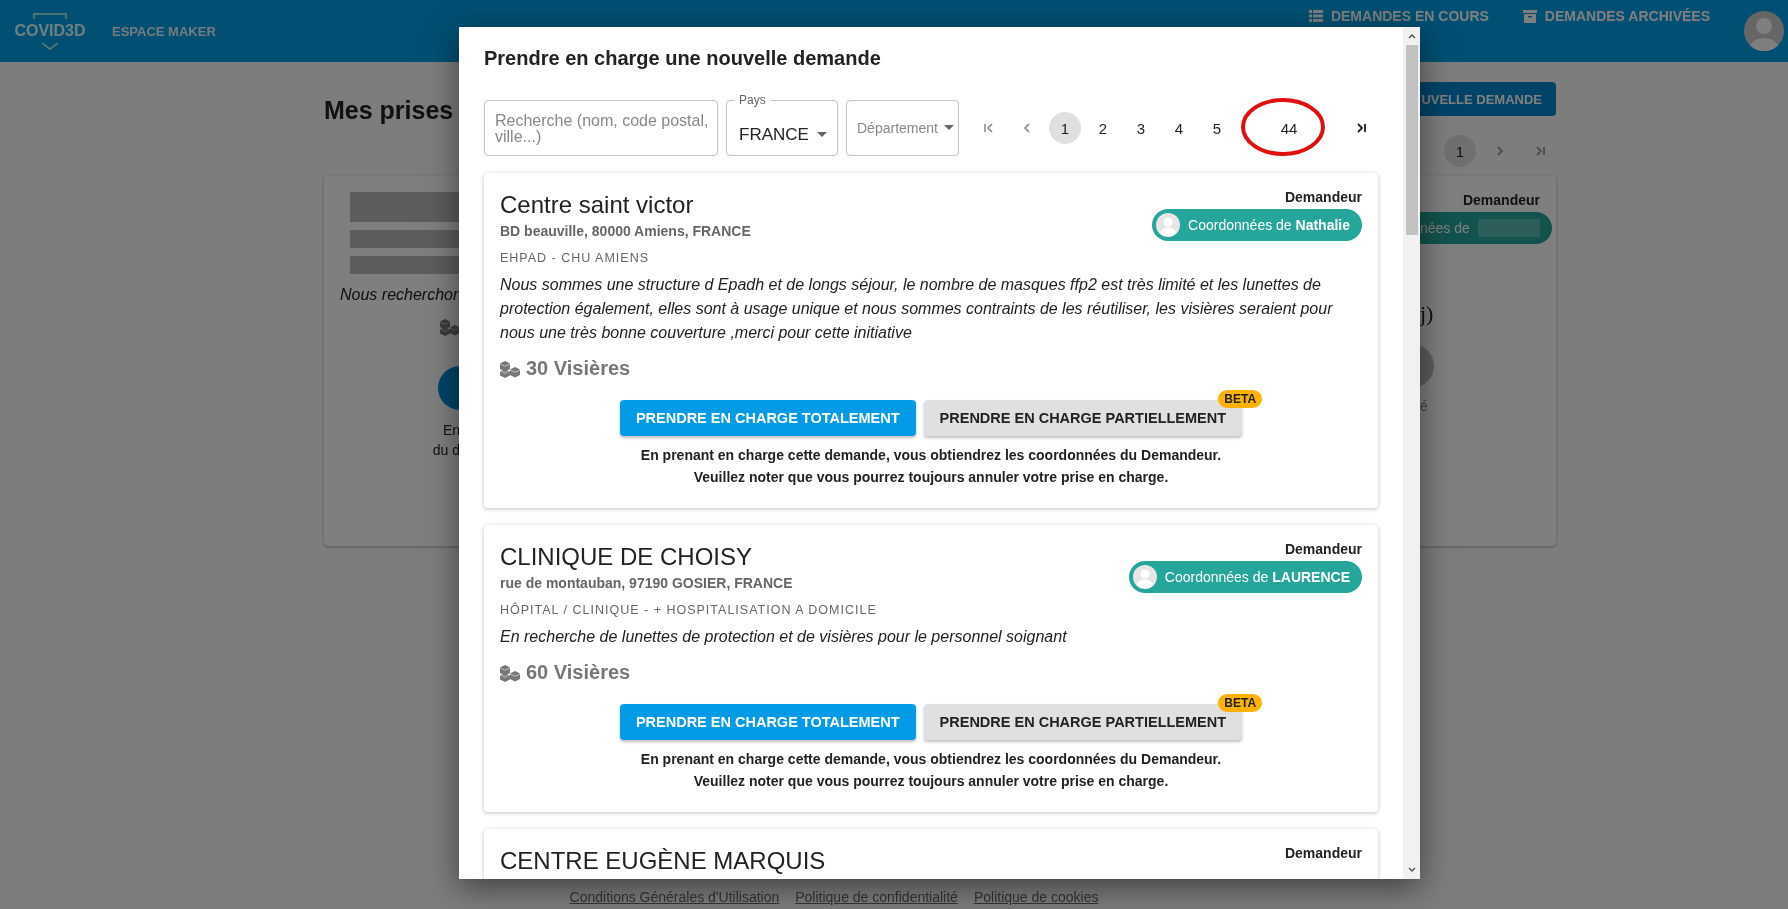 This screenshot has width=1788, height=909. I want to click on contact-chip: Coordonnées de Nathalie, so click(1257, 225).